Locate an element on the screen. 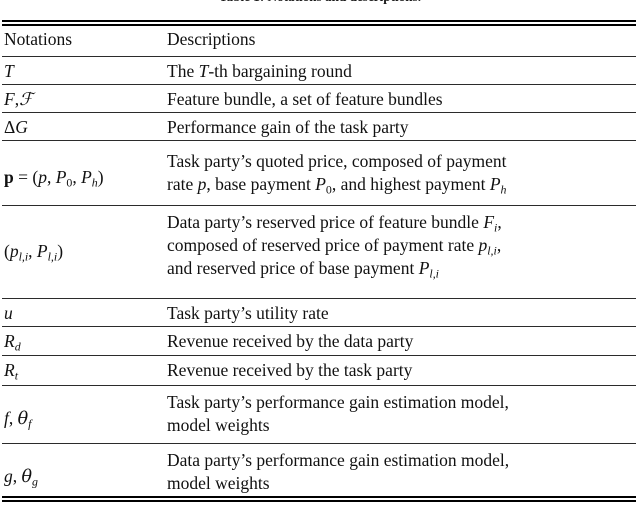 This screenshot has width=640, height=505. notation-cell: Rt is located at coordinates (11, 371).